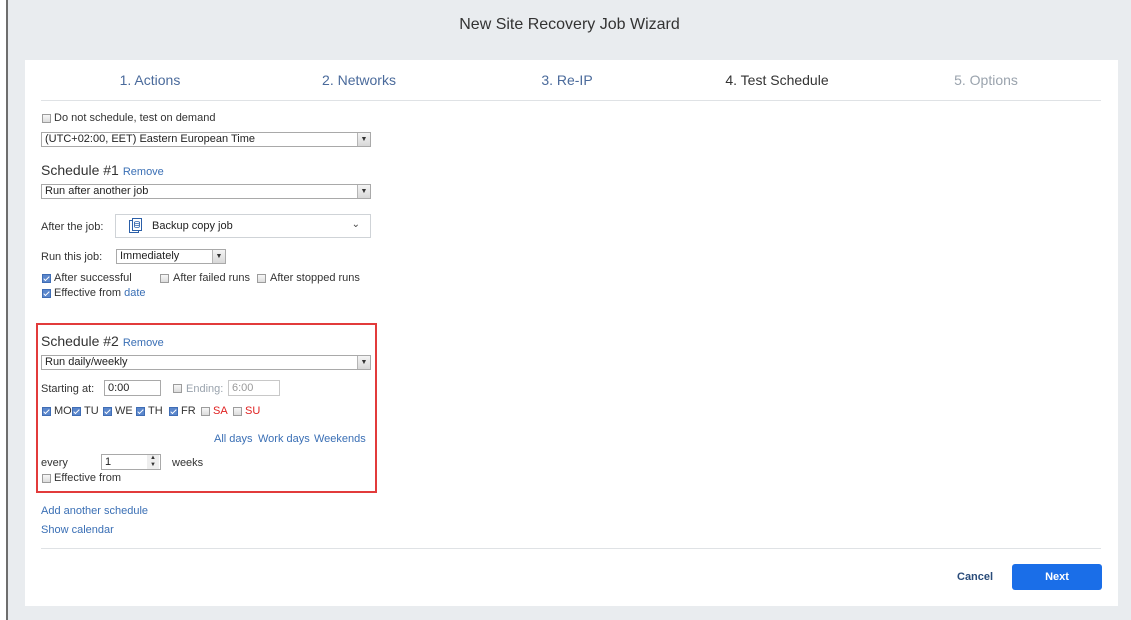 The height and width of the screenshot is (620, 1131). I want to click on show-calendar-link: Show calendar, so click(77, 530).